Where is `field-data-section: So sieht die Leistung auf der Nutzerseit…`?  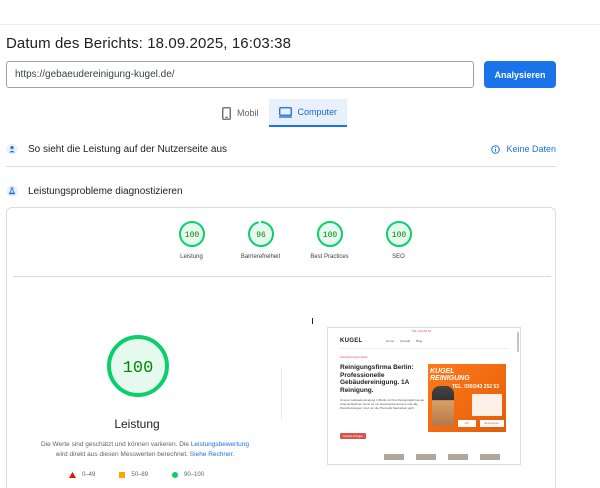 field-data-section: So sieht die Leistung auf der Nutzerseit… is located at coordinates (281, 149).